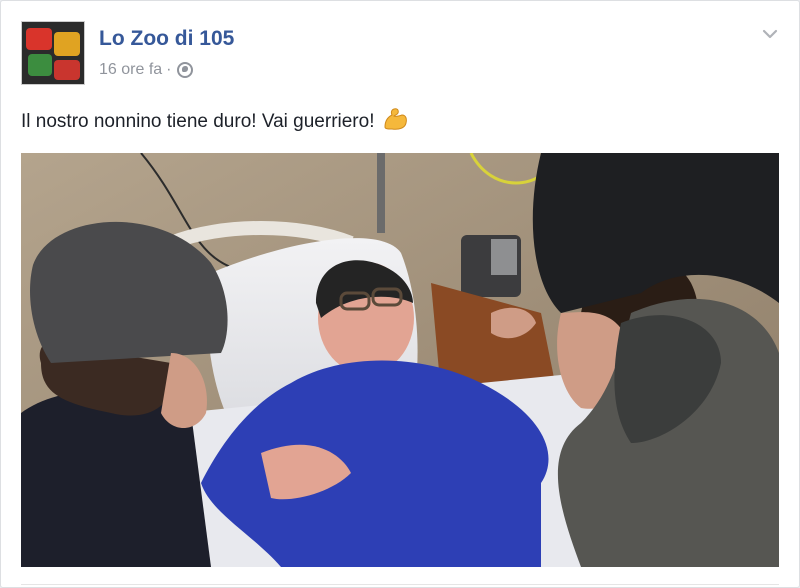 This screenshot has height=588, width=800. I want to click on post-timestamp: 16 ore fa, so click(130, 70).